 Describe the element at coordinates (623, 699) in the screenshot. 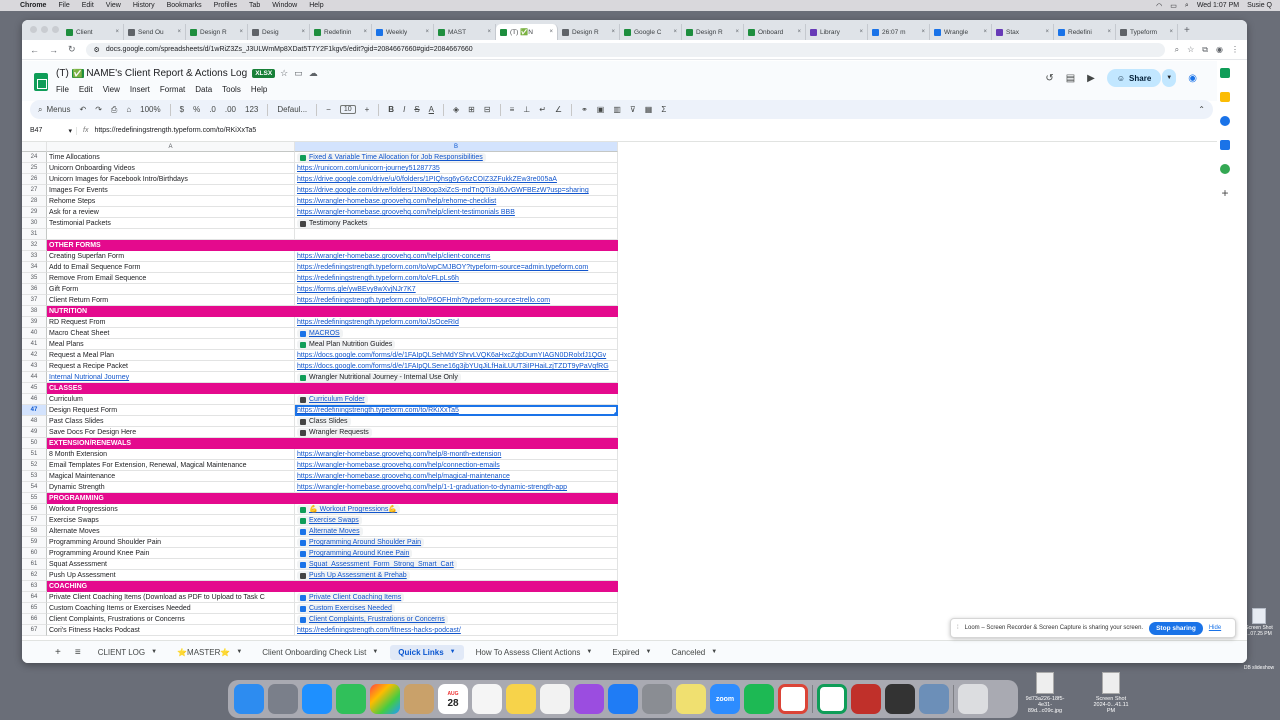

I see `app-store-icon` at that location.